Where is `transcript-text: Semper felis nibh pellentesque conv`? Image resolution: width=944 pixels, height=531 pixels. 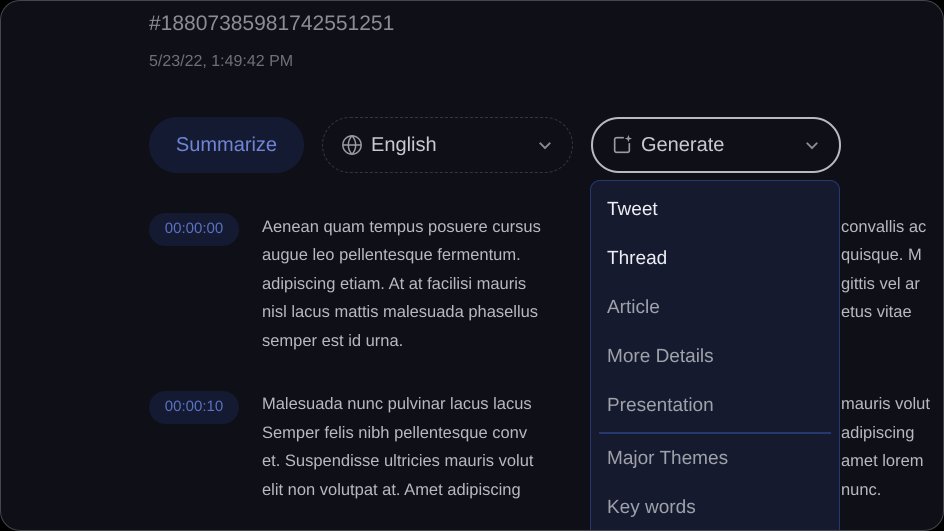 transcript-text: Semper felis nibh pellentesque conv is located at coordinates (395, 433).